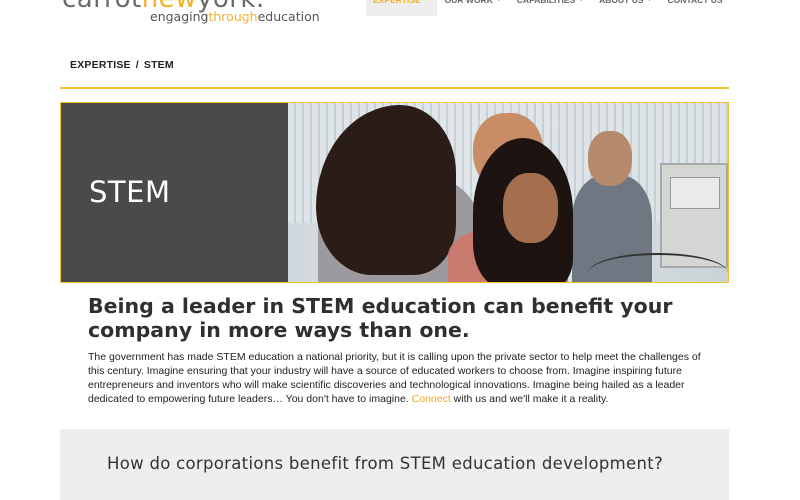 The image size is (800, 500). I want to click on nav-label: ABOUT US, so click(621, 2).